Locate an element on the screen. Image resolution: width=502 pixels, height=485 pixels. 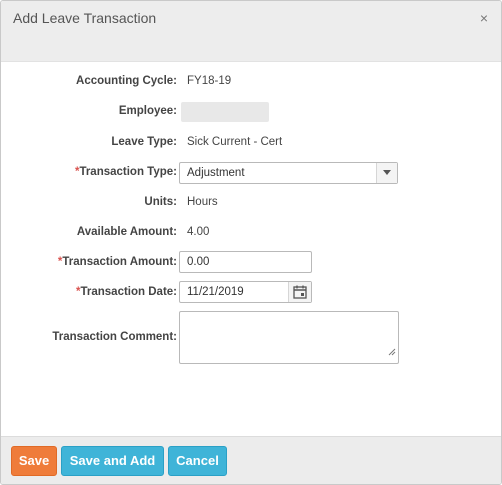
calendar-icon is located at coordinates (299, 292).